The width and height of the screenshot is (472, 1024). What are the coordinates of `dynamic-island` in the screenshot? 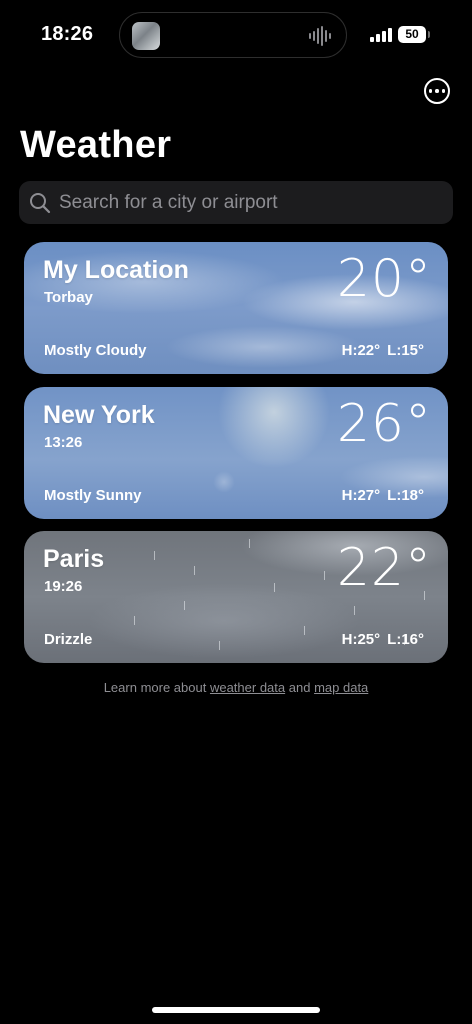 It's located at (233, 35).